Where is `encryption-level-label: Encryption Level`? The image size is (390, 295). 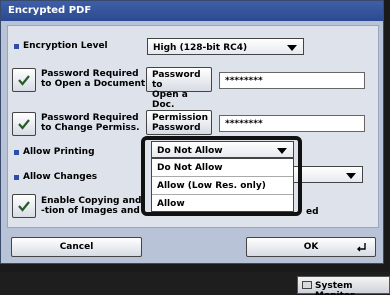 encryption-level-label: Encryption Level is located at coordinates (65, 46).